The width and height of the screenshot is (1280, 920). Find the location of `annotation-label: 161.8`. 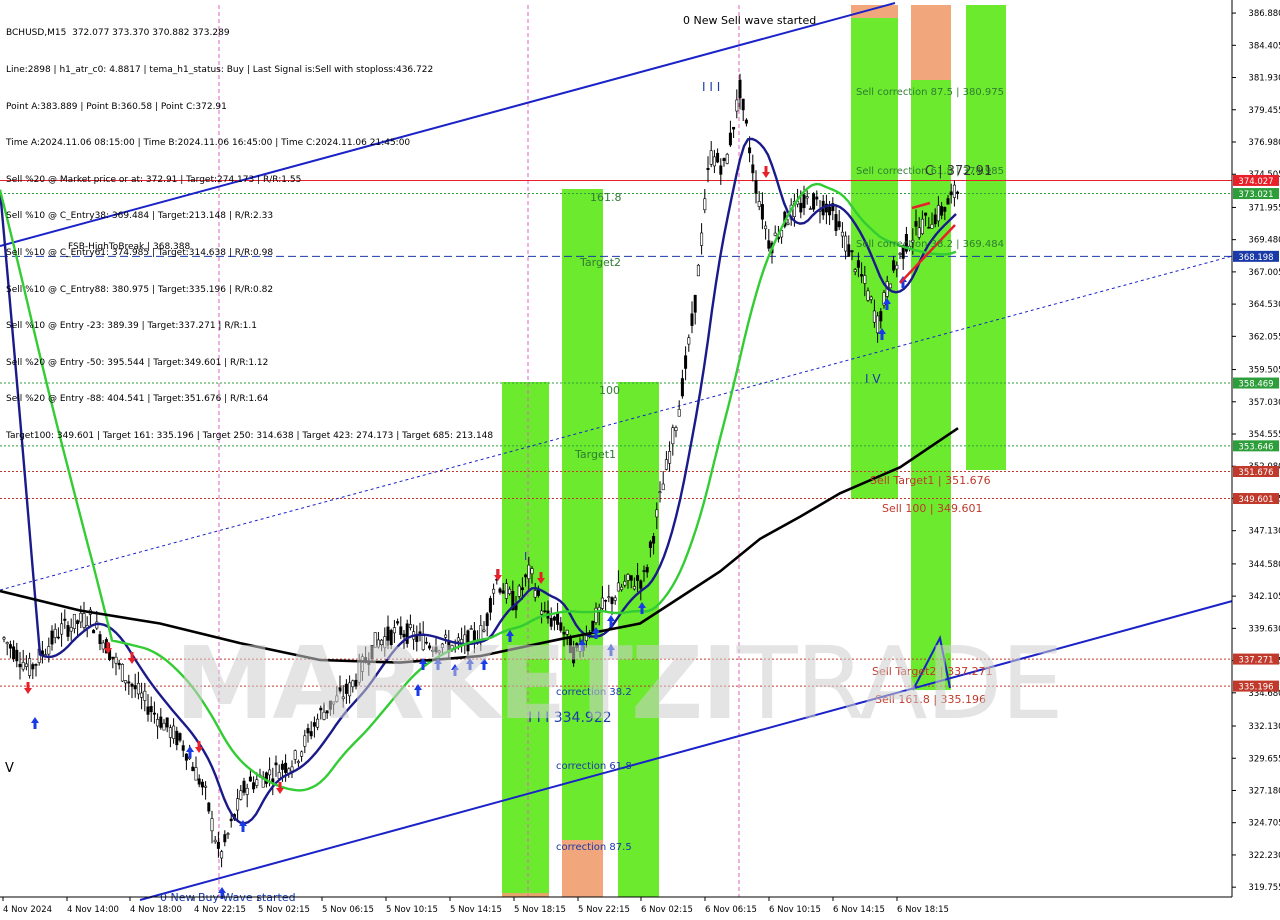

annotation-label: 161.8 is located at coordinates (606, 197).